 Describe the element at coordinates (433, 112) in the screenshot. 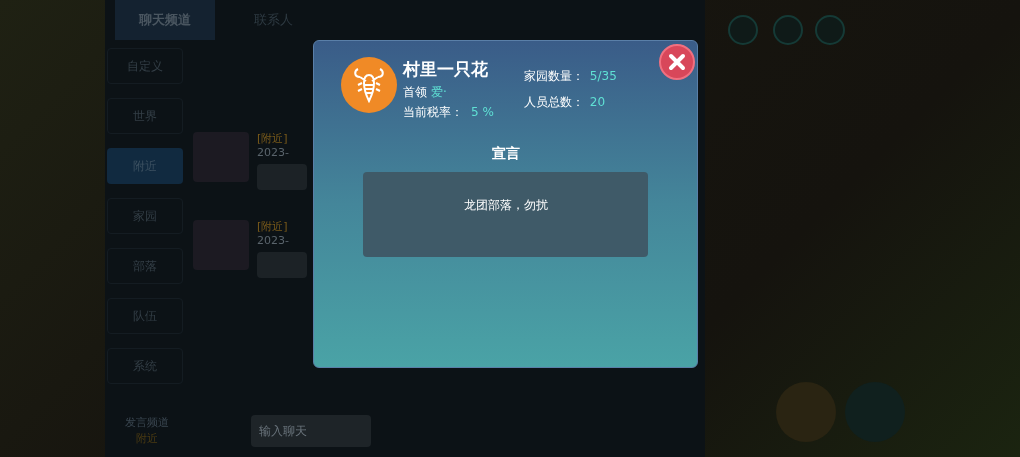

I see `tax-label: 当前税率：` at that location.